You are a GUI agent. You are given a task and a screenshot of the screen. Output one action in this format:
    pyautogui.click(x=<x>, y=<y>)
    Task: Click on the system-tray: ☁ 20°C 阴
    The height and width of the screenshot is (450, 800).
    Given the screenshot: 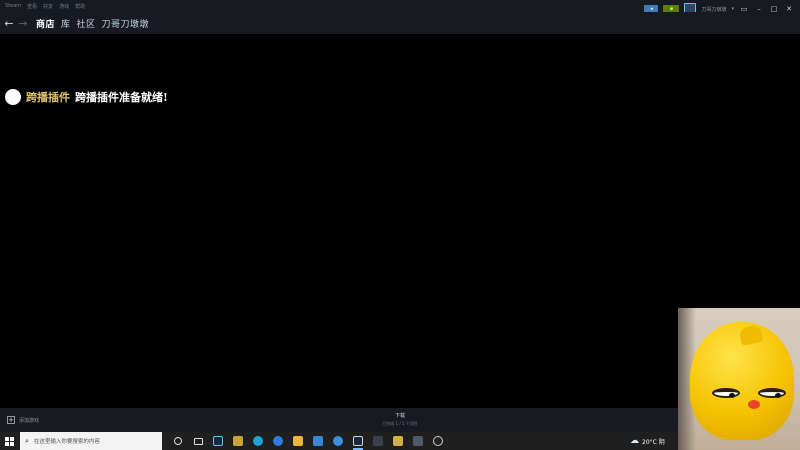 What is the action you would take?
    pyautogui.click(x=647, y=441)
    